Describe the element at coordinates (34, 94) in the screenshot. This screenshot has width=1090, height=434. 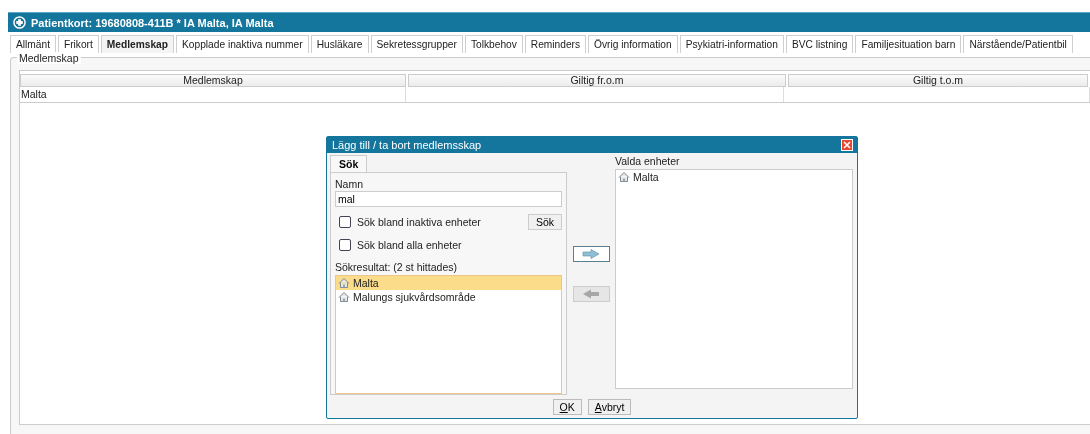
I see `table-cell: Malta` at that location.